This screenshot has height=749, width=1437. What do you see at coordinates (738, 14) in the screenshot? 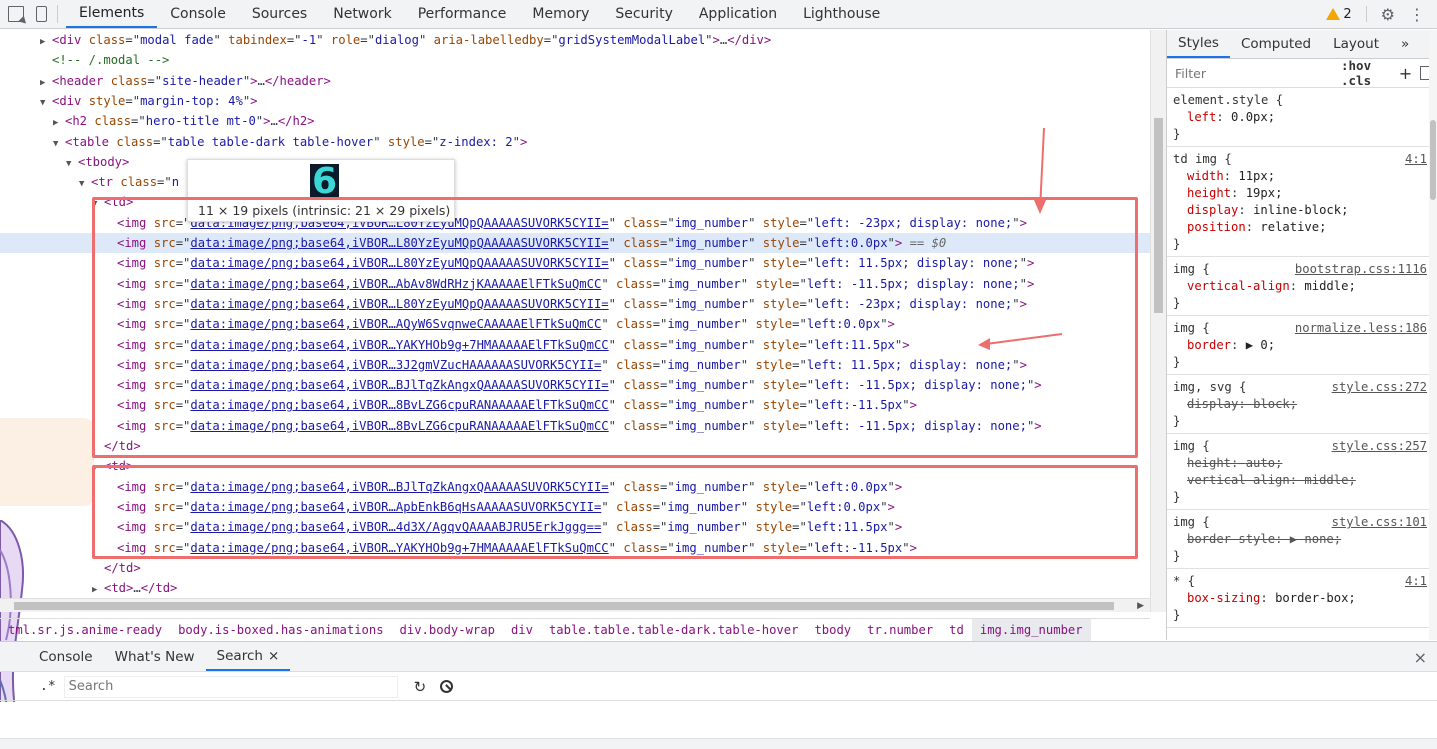
I see `tab-application: Application` at bounding box center [738, 14].